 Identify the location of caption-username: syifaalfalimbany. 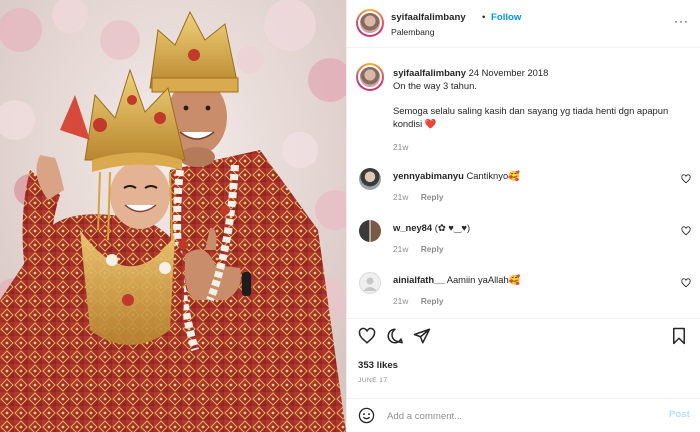
(429, 72).